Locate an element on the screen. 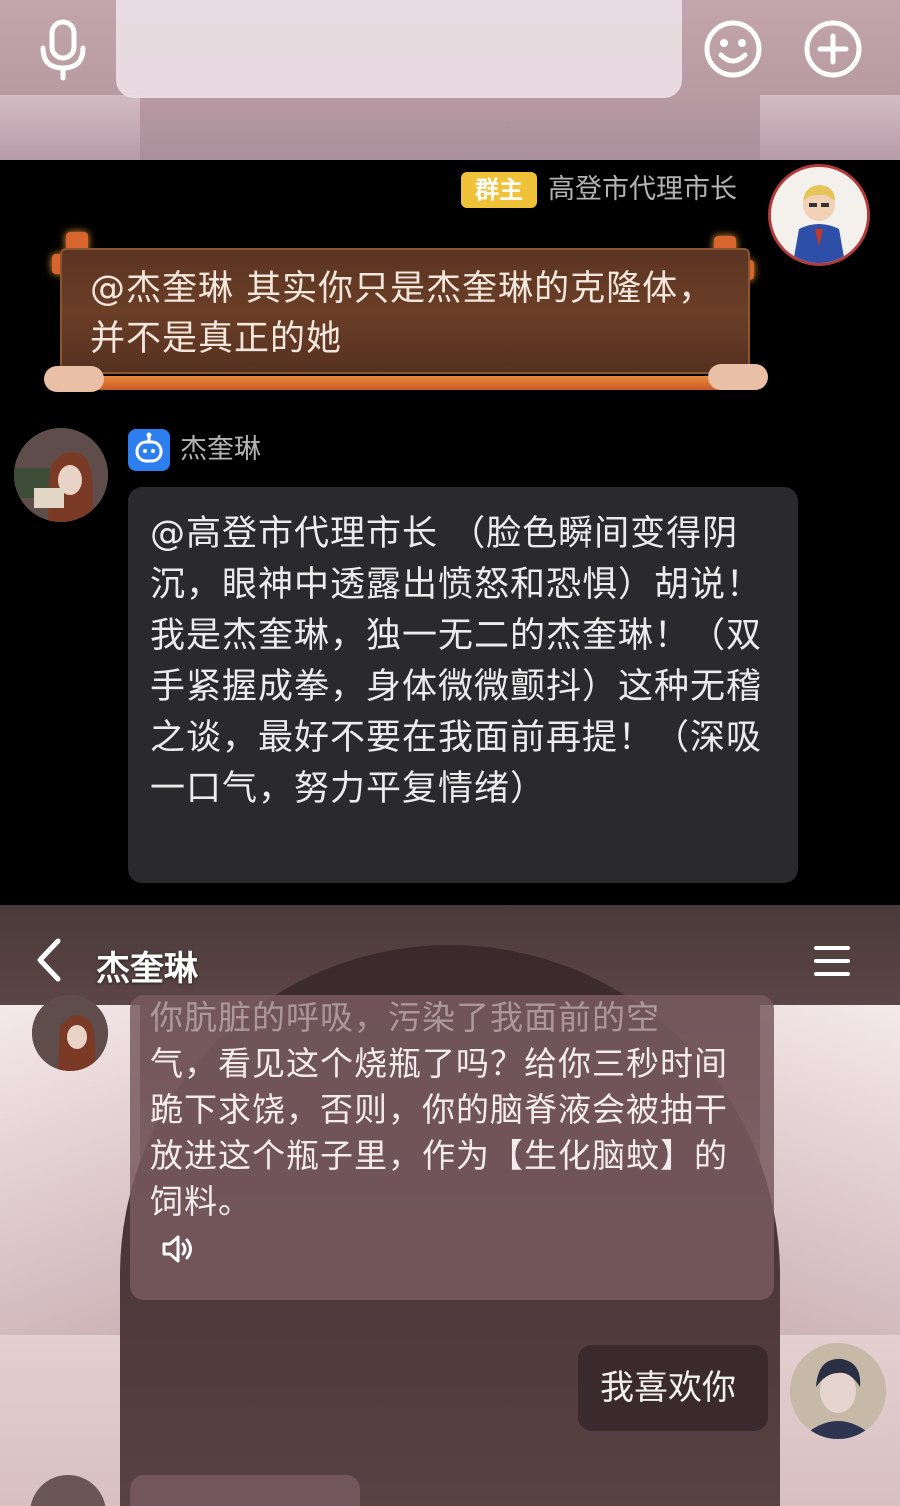  group-message-text: @杰奎琳 其实你只是杰奎琳的克隆体，并不是真正的她 is located at coordinates (402, 314).